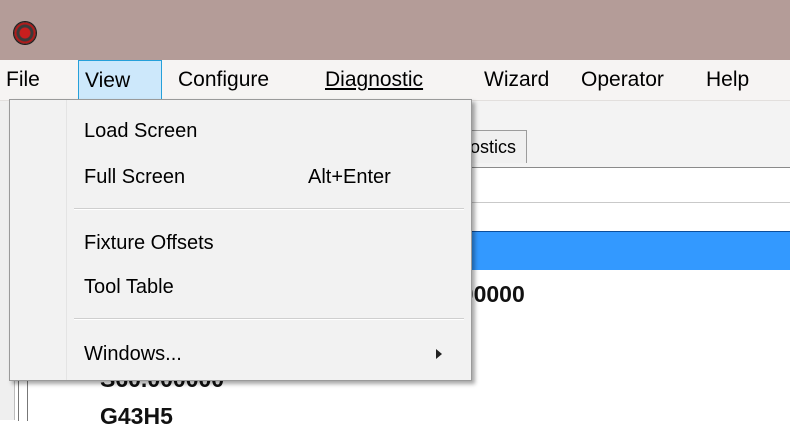  I want to click on menu-item-fixture-offsets: Fixture Offsets, so click(149, 243).